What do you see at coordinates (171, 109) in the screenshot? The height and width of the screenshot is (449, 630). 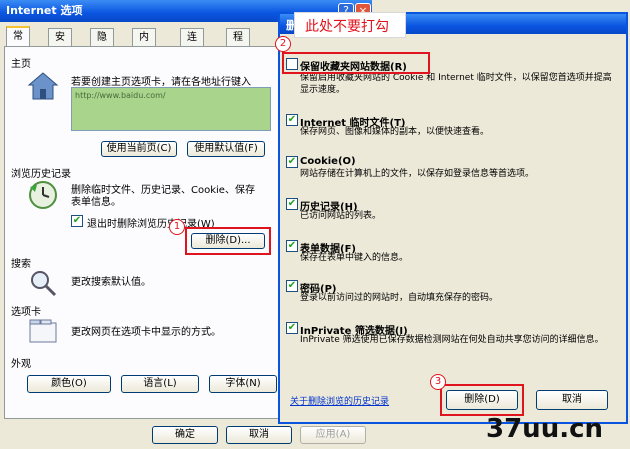 I see `home-url-textarea: http://www.baidu.com/` at bounding box center [171, 109].